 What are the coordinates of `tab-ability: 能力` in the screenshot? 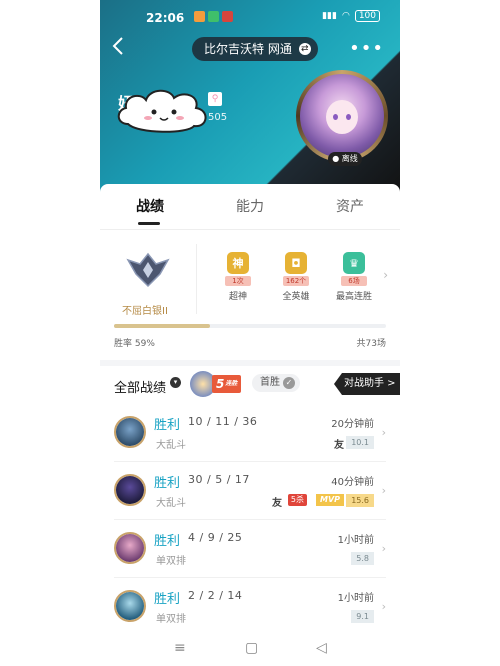 It's located at (250, 206).